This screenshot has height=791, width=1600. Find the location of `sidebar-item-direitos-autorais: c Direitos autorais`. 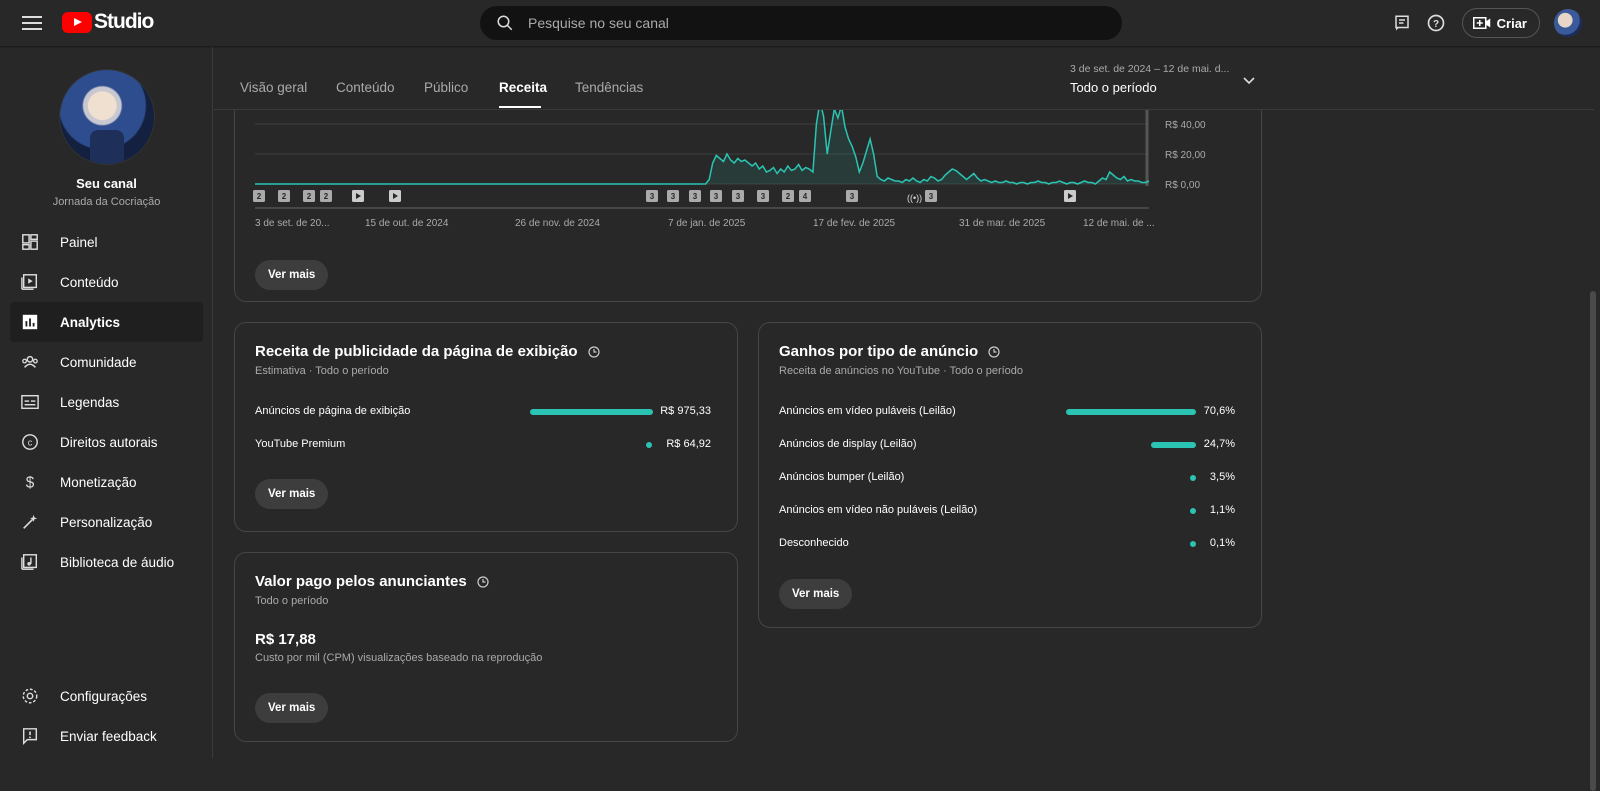

sidebar-item-direitos-autorais: c Direitos autorais is located at coordinates (106, 442).